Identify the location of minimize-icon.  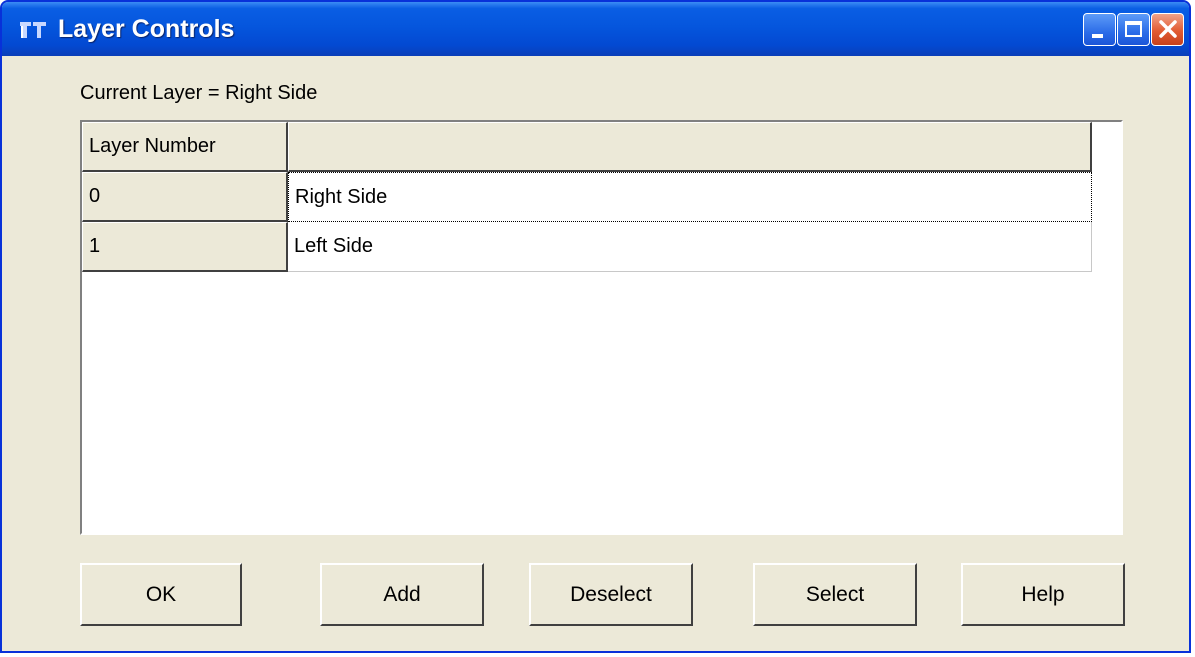
(1097, 36).